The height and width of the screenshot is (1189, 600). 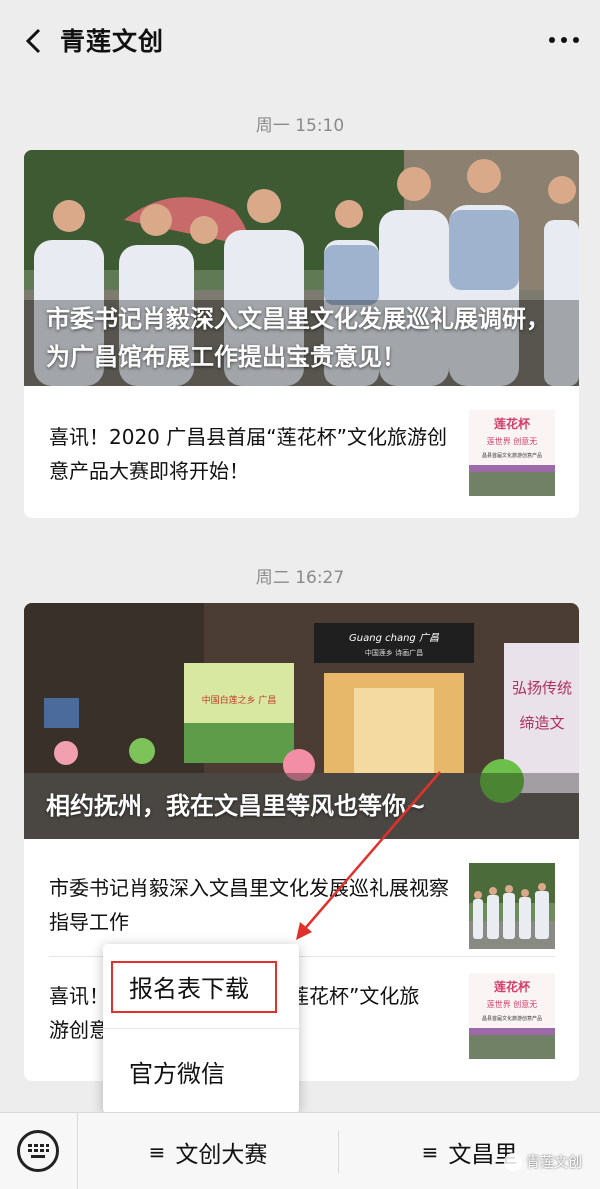 I want to click on article-title: 市委书记肖毅深入文昌里文化发展巡礼展视察指导工作, so click(x=249, y=905).